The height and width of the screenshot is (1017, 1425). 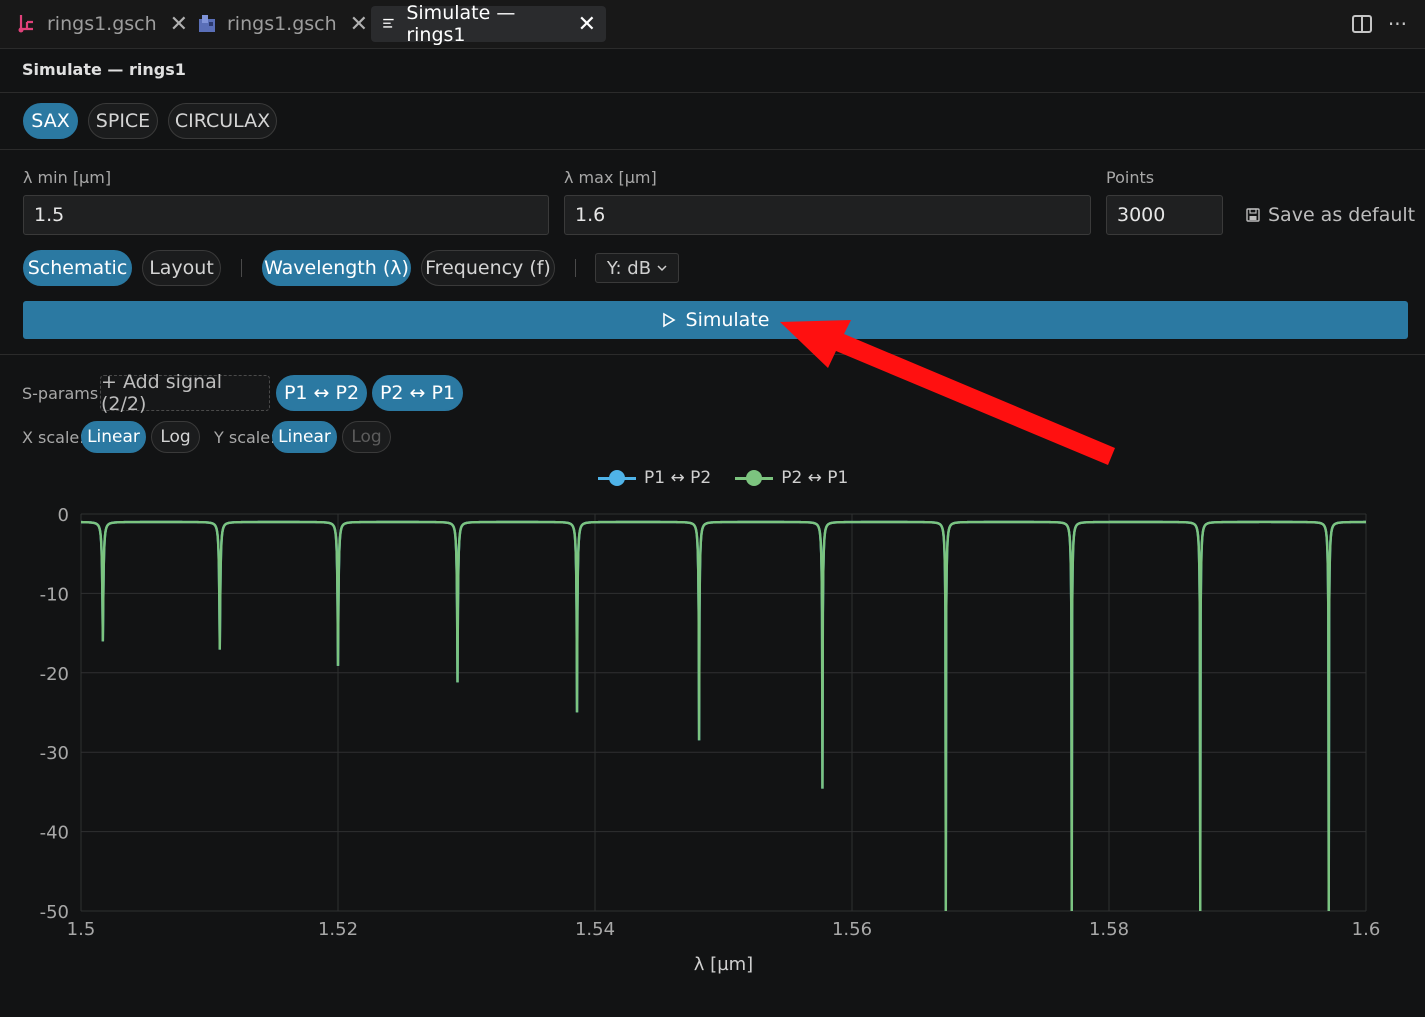 What do you see at coordinates (54, 912) in the screenshot?
I see `y-tick-label: -50` at bounding box center [54, 912].